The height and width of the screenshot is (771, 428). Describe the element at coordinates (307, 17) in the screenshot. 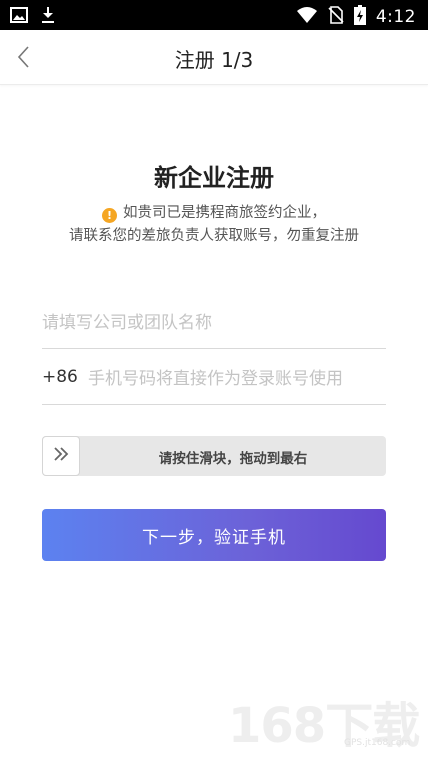

I see `wifi-icon` at that location.